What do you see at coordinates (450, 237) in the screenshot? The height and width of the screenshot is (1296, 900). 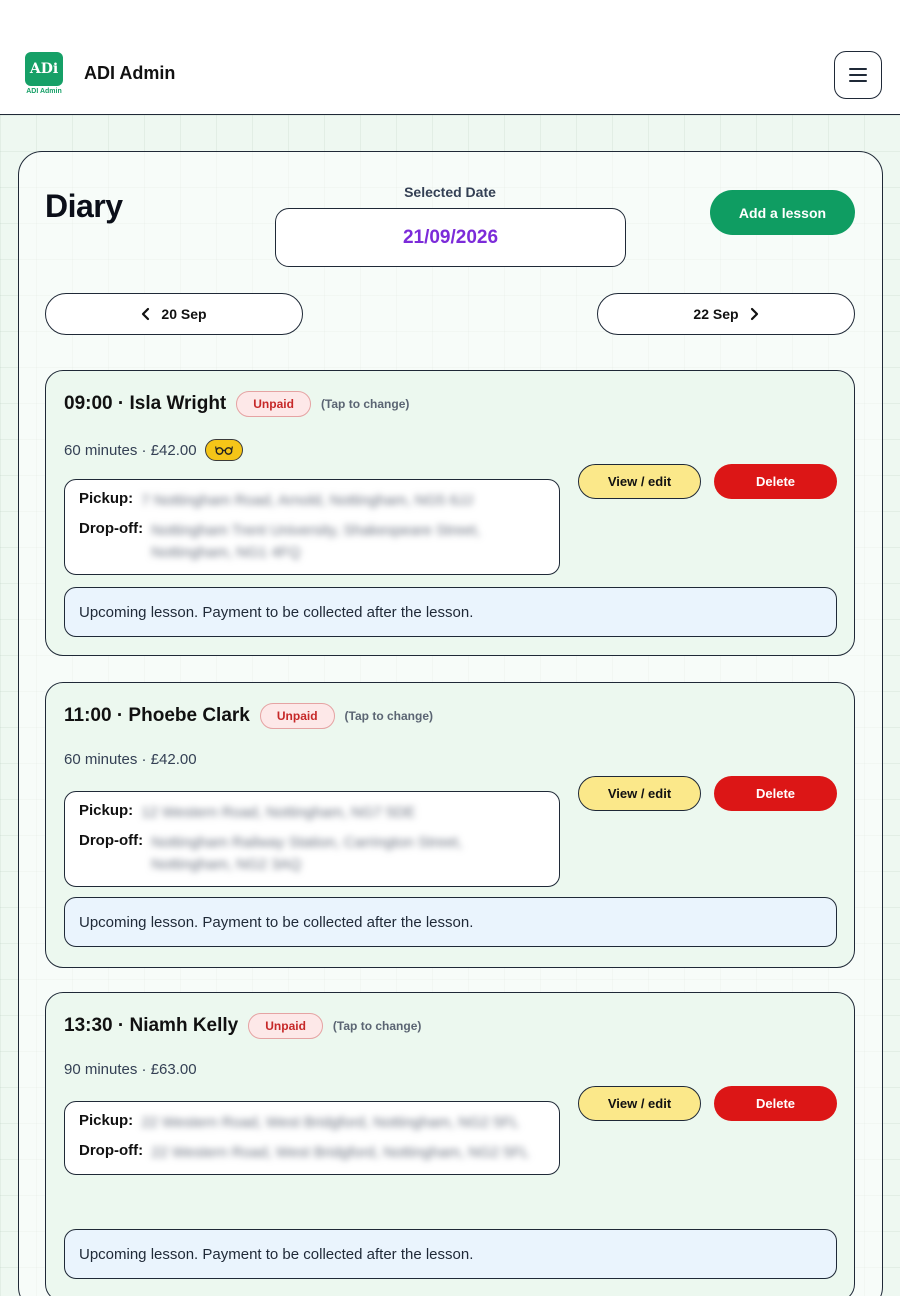 I see `selected-date-field: 21/09/2026` at bounding box center [450, 237].